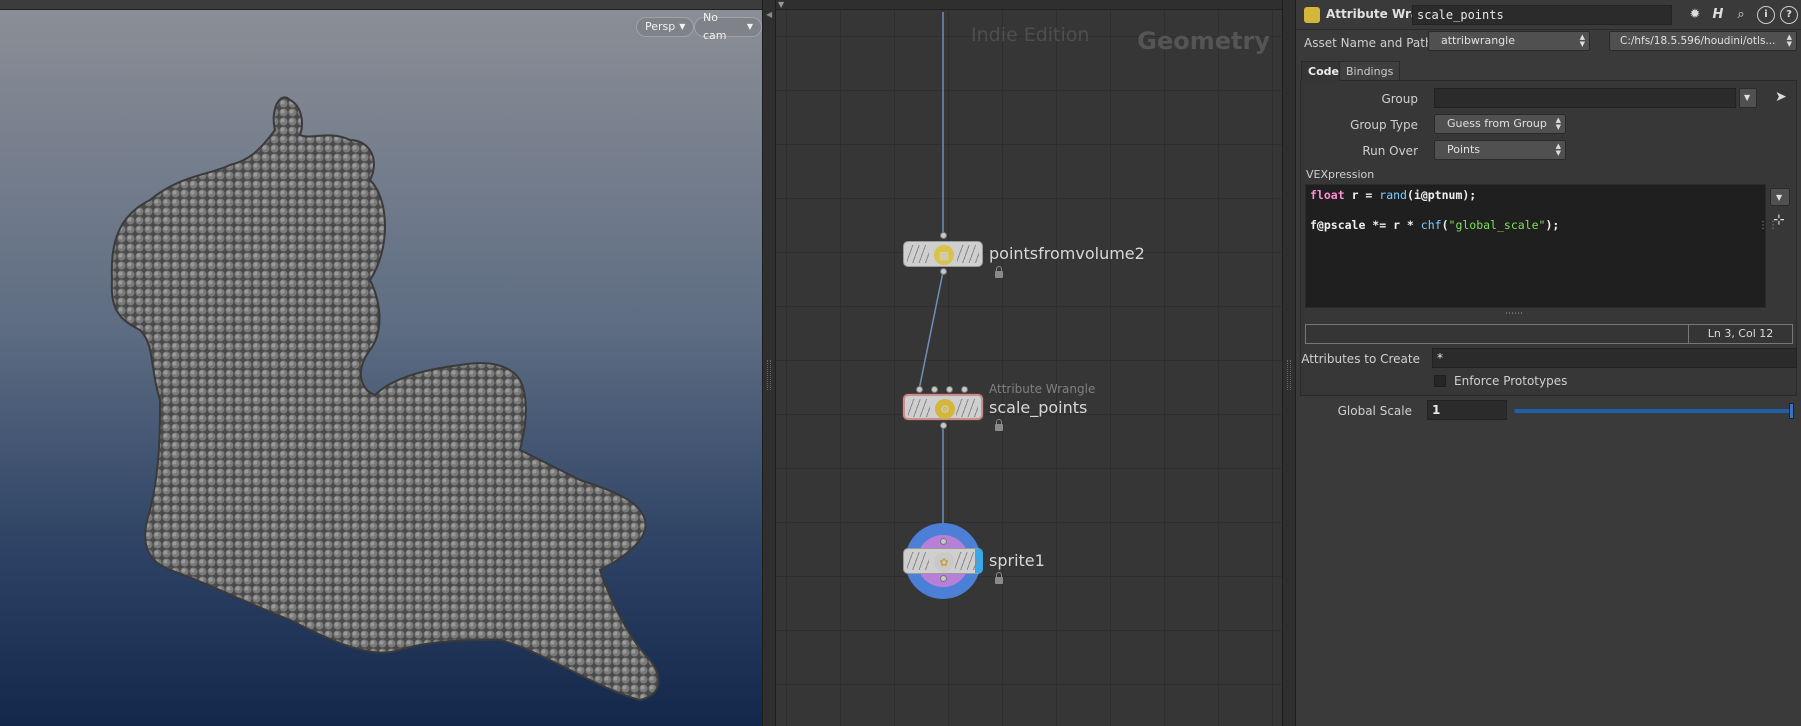  Describe the element at coordinates (1500, 150) in the screenshot. I see `run-over-menu: Points ▲ ▼` at that location.